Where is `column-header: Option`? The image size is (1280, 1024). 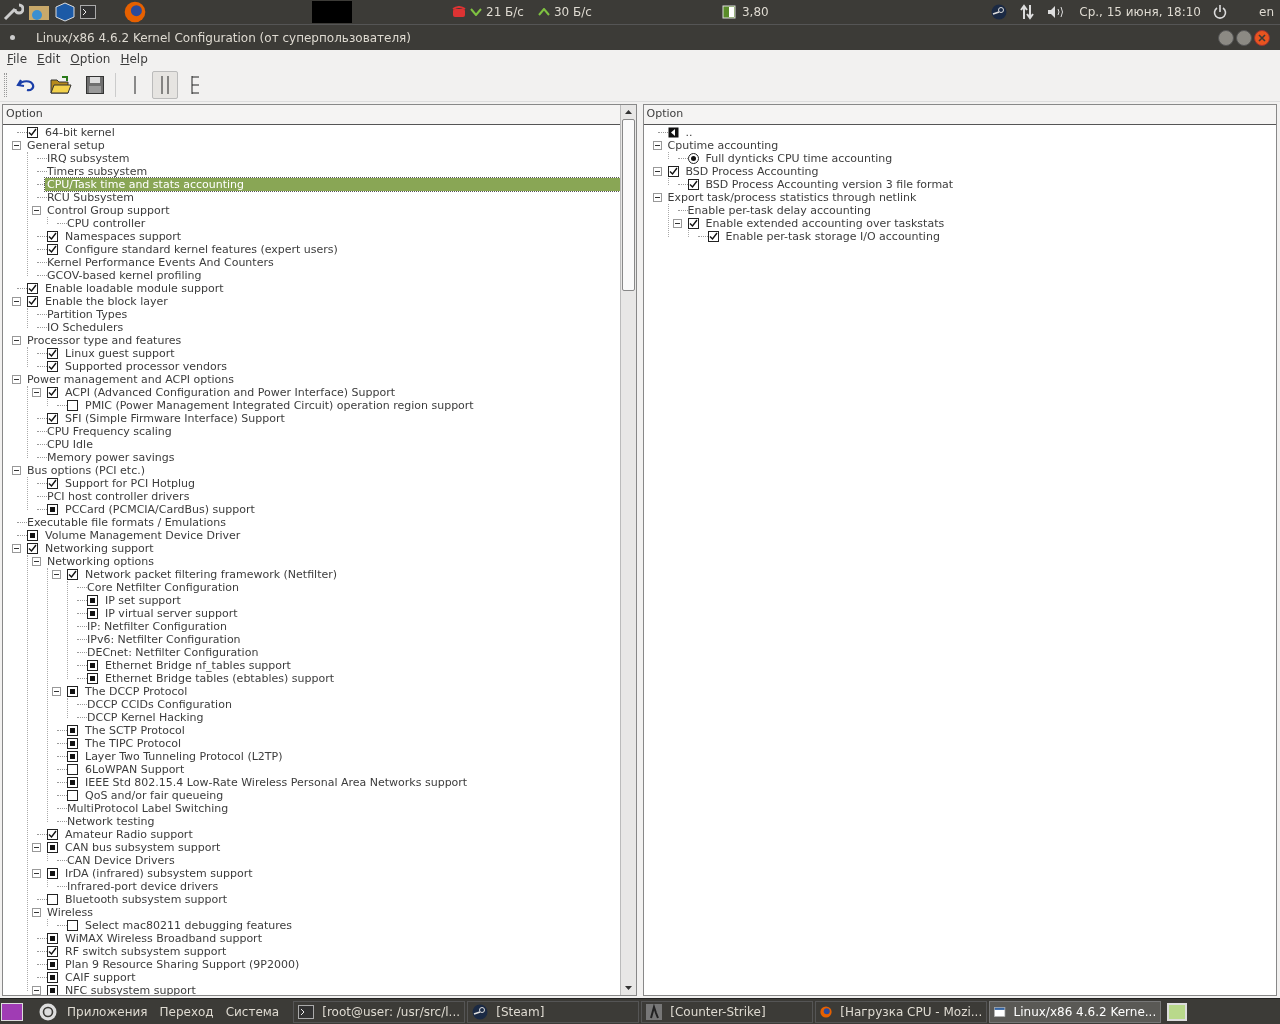
column-header: Option is located at coordinates (311, 115).